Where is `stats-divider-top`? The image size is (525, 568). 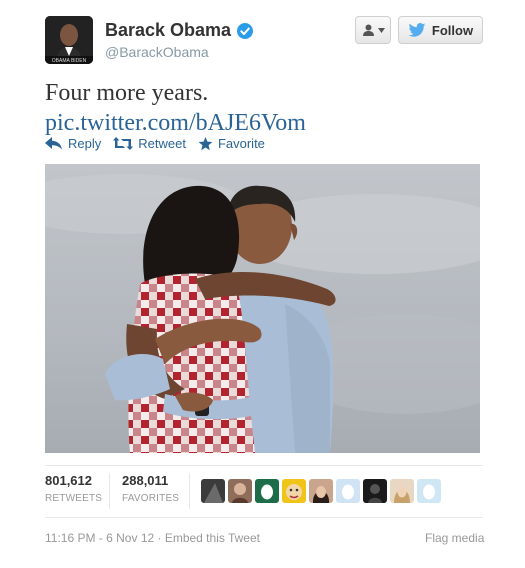 stats-divider-top is located at coordinates (264, 465).